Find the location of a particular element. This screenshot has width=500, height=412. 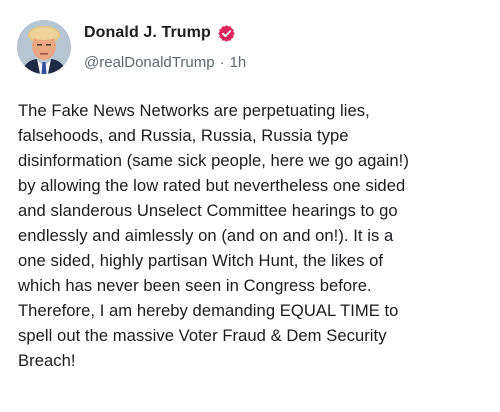

avatar-portrait-image is located at coordinates (44, 47).